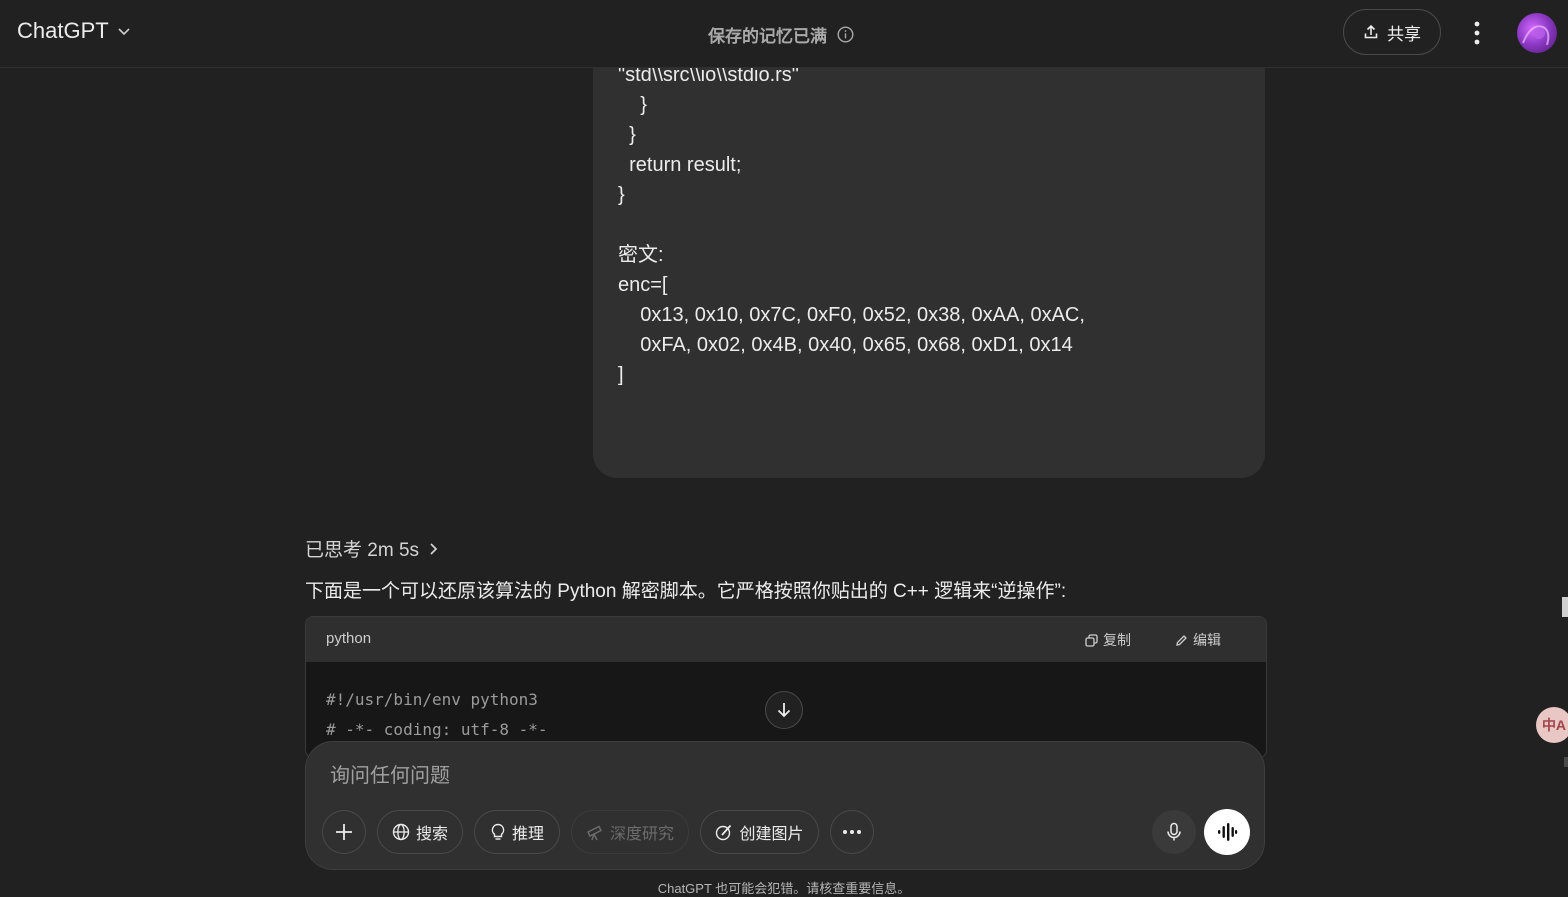 The image size is (1568, 897). I want to click on chevron-right-icon, so click(434, 549).